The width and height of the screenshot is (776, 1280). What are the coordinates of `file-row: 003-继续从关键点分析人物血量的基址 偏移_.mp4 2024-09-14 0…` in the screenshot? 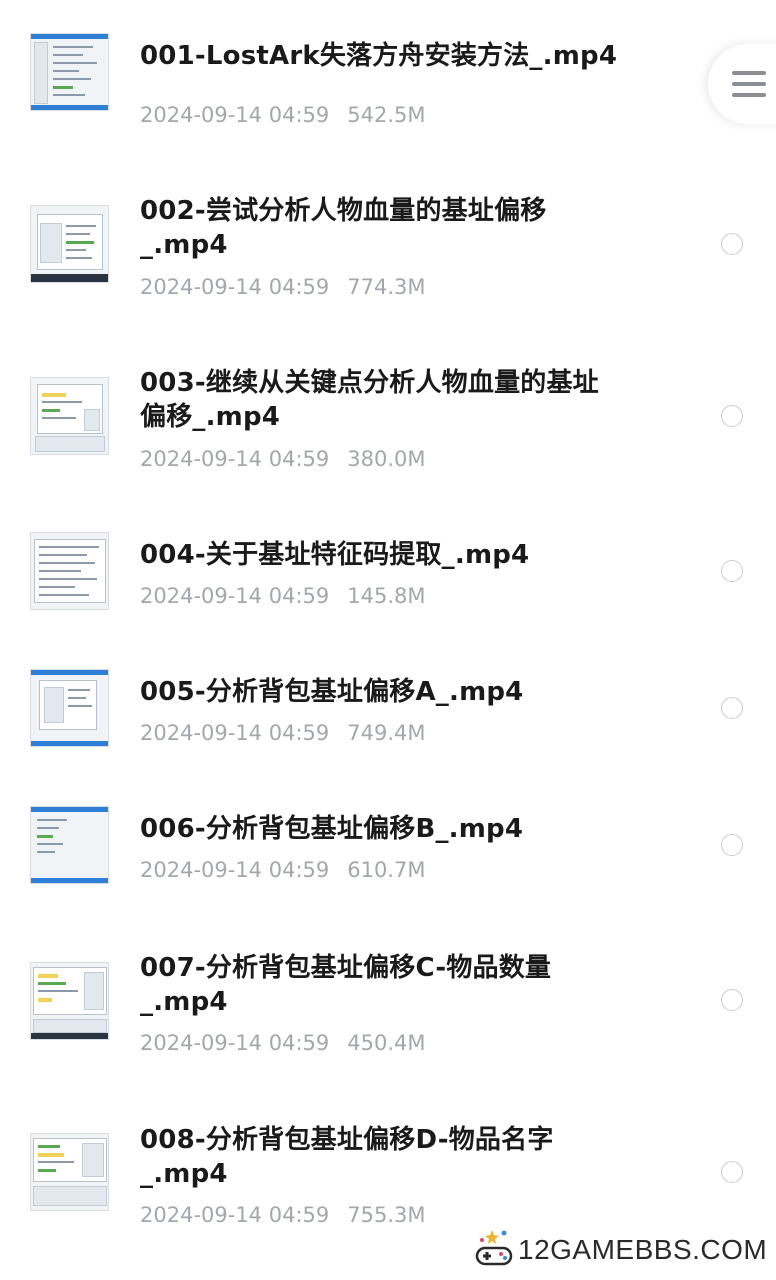 It's located at (388, 427).